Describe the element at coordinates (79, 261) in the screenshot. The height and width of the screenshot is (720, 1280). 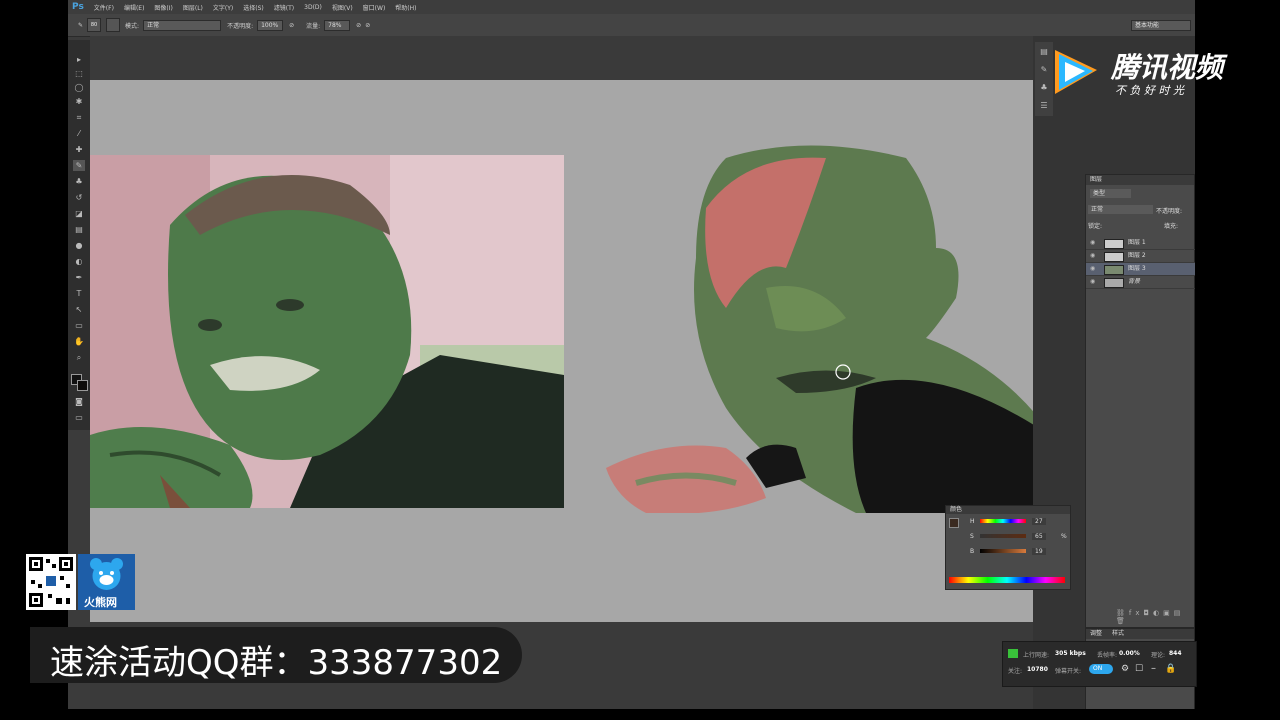
I see `dodge-tool-icon: ◐` at that location.